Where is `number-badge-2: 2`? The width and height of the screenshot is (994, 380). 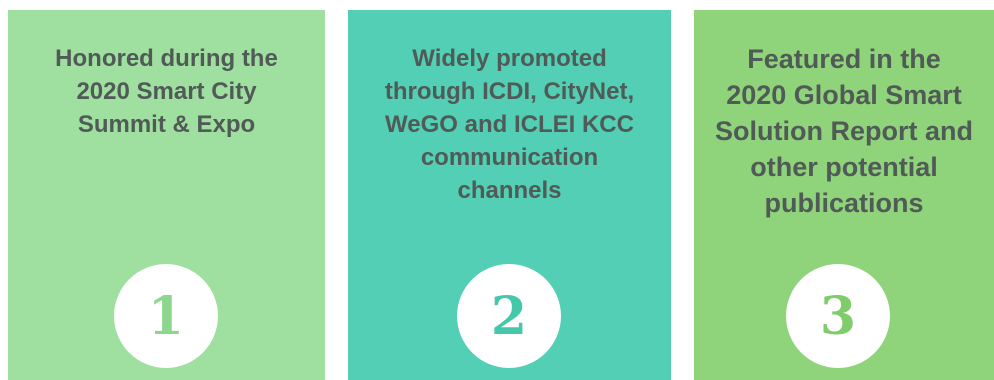 number-badge-2: 2 is located at coordinates (509, 316).